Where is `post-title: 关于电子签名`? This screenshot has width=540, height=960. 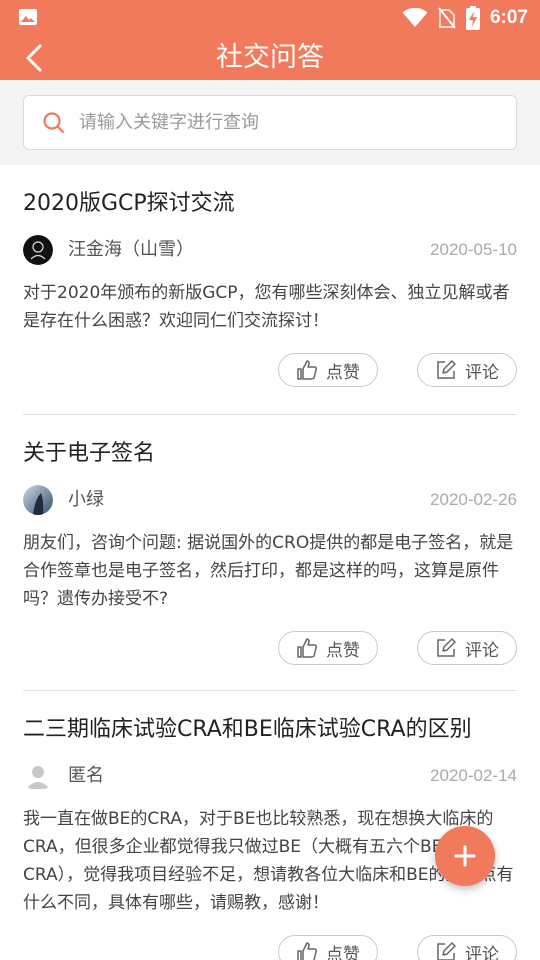
post-title: 关于电子签名 is located at coordinates (270, 454).